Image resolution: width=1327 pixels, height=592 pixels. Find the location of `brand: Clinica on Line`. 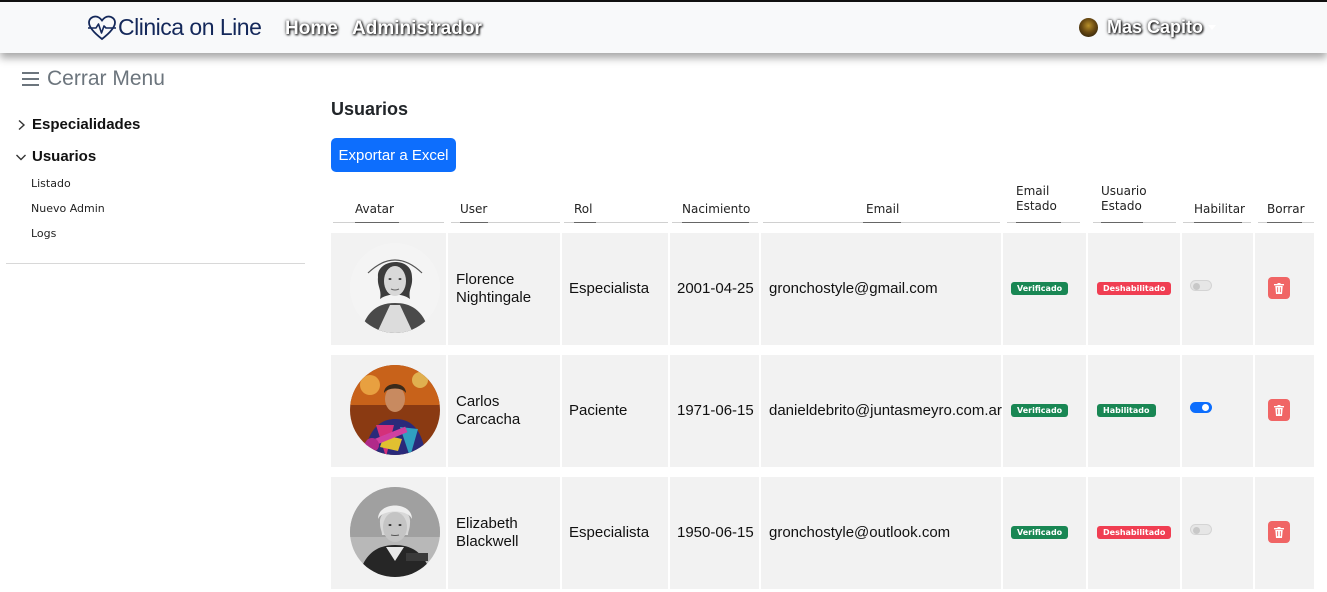

brand: Clinica on Line is located at coordinates (174, 27).